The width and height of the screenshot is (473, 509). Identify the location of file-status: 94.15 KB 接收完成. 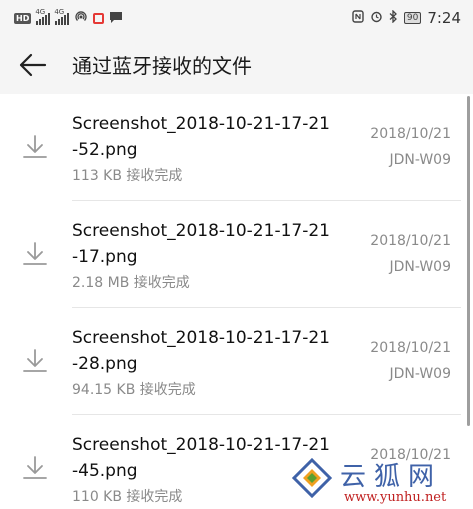
(134, 390).